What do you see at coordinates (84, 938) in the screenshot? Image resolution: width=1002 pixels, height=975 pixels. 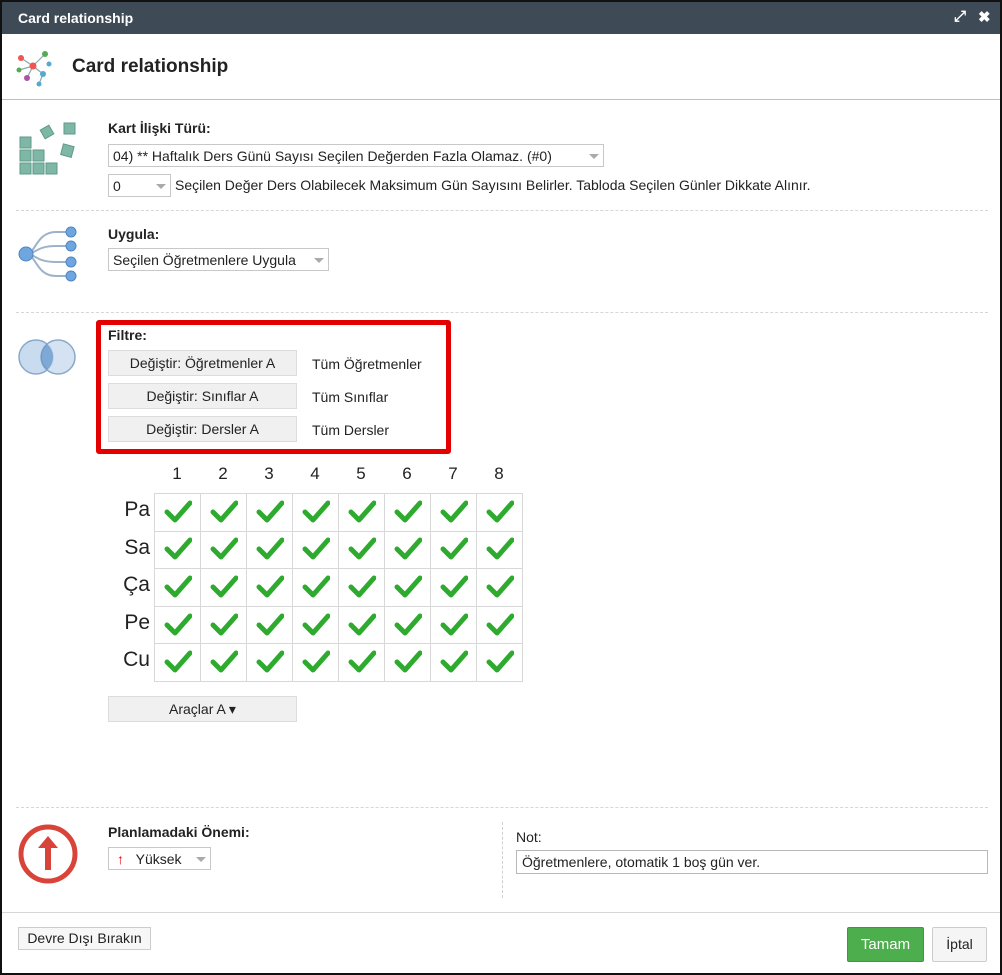 I see `disable-button: Devre Dışı Bırakın` at bounding box center [84, 938].